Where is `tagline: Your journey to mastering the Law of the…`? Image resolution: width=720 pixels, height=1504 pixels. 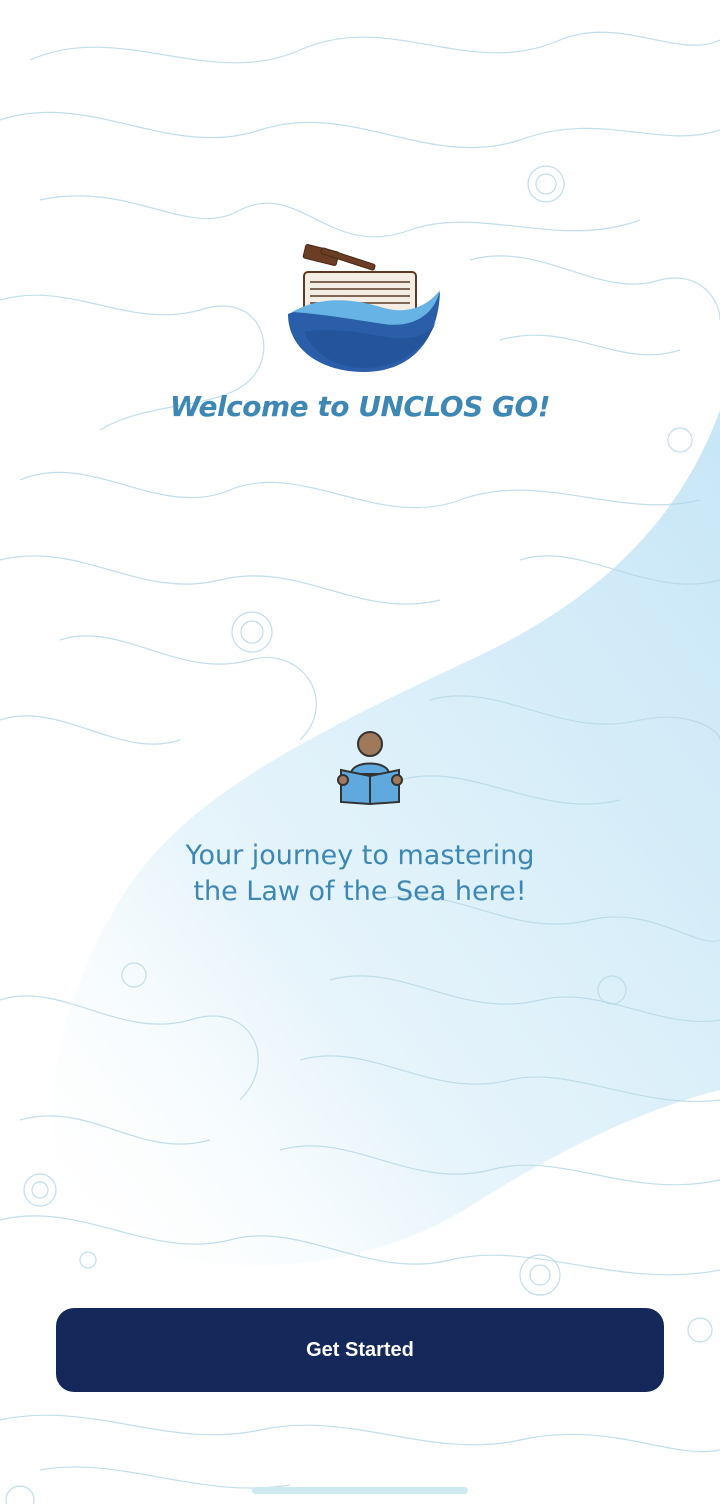
tagline: Your journey to mastering the Law of the… is located at coordinates (360, 874).